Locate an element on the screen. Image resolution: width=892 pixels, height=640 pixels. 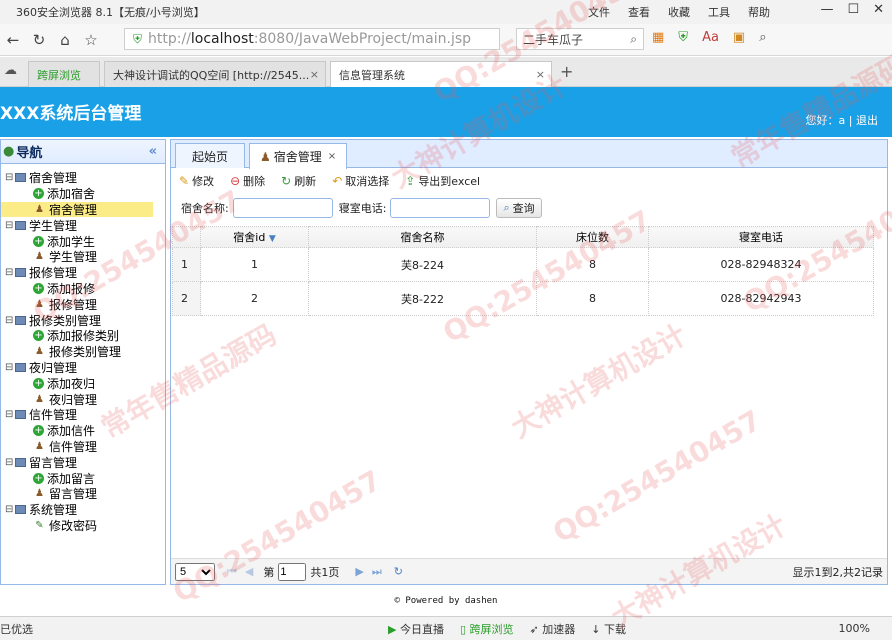
nav-group: ⊟ 夜归管理 is located at coordinates (83, 368).